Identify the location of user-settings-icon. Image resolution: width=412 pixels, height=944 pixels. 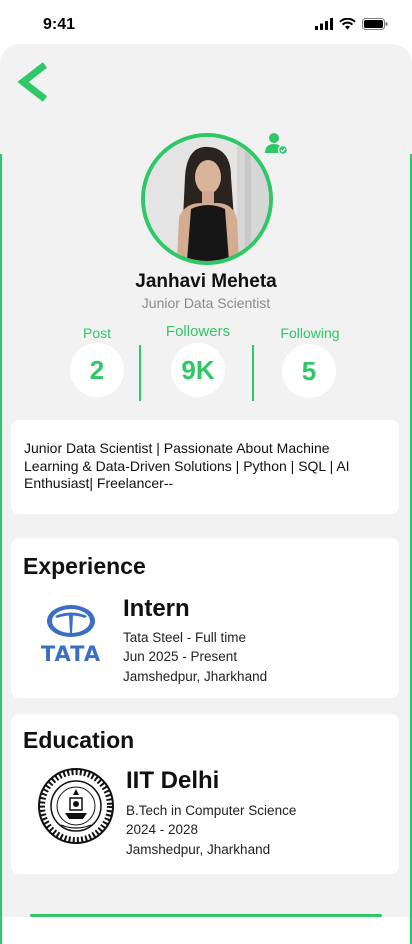
(277, 144).